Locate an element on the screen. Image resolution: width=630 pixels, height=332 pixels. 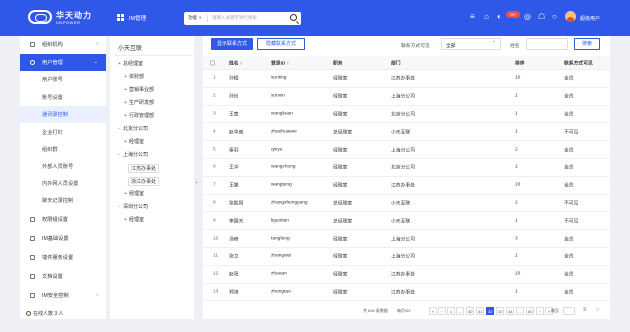
sidebar-item-contacts-control: 通讯录控制 is located at coordinates (63, 114).